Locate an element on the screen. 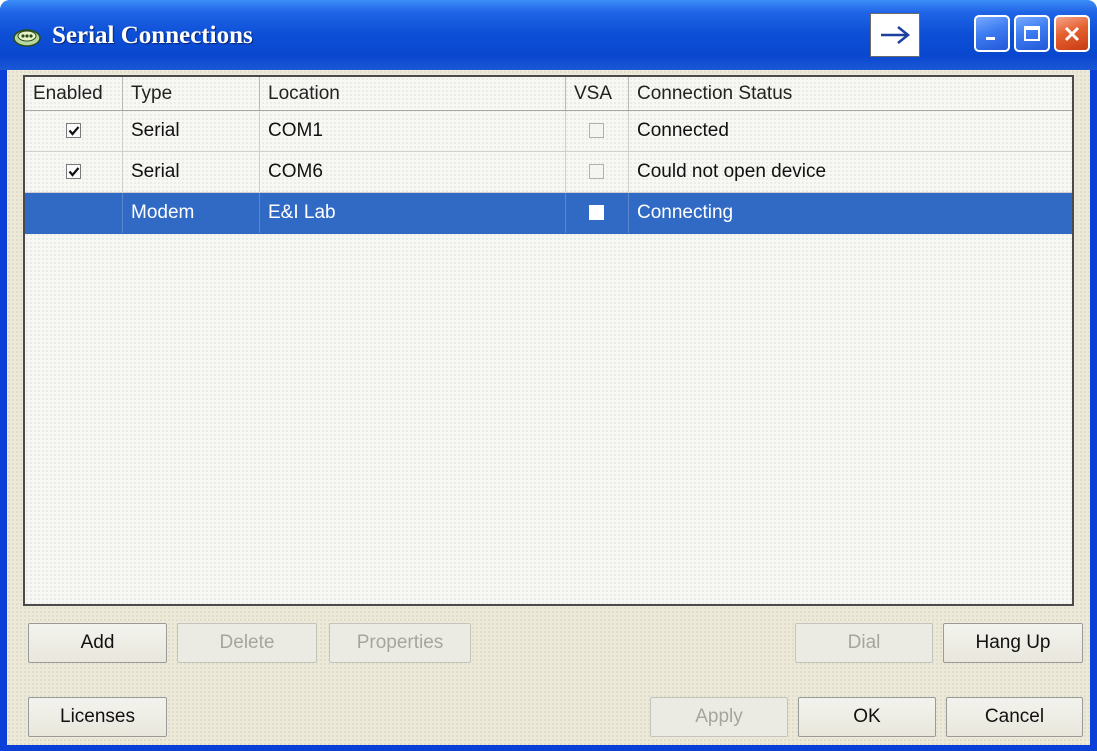  serial-connections-app-icon is located at coordinates (27, 38).